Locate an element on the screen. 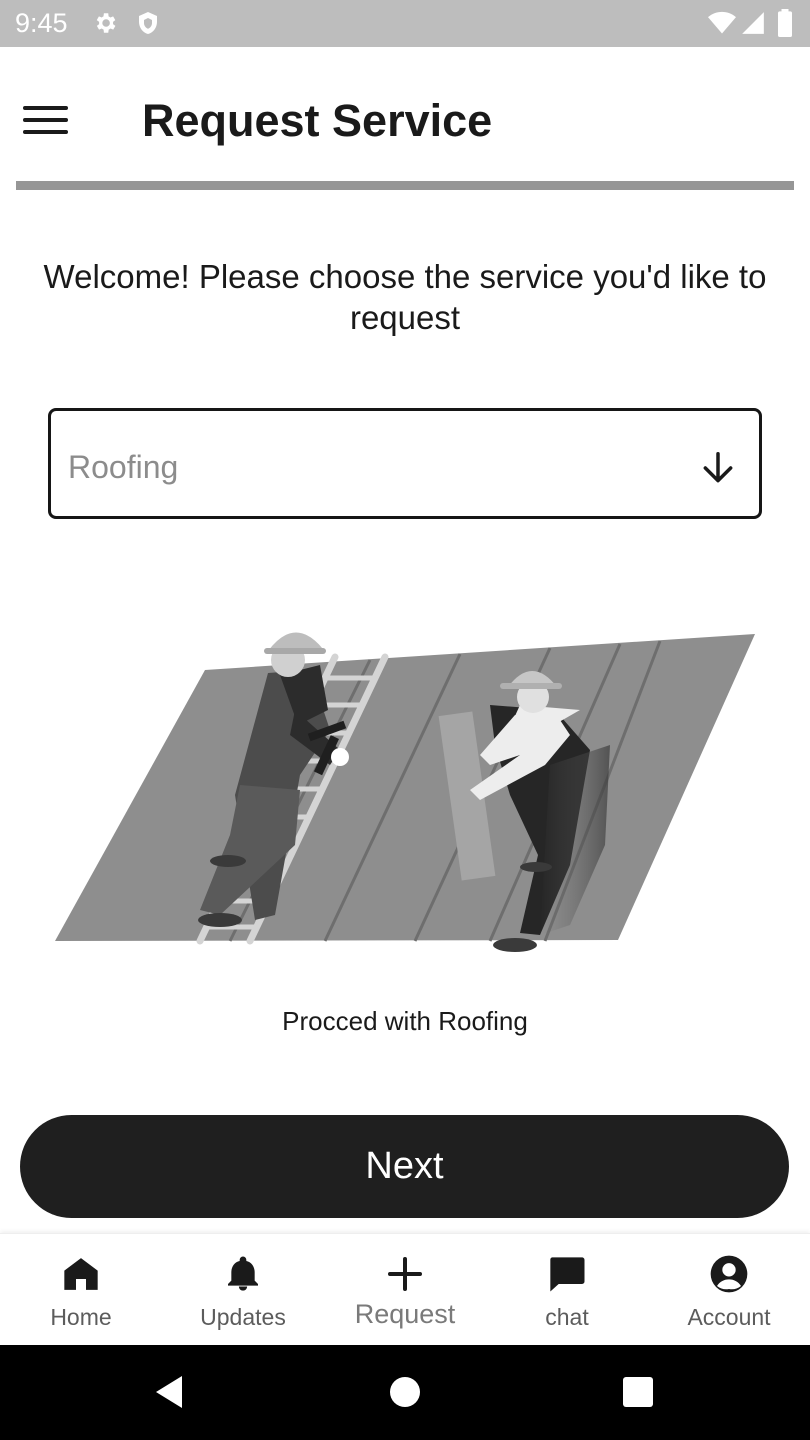 The height and width of the screenshot is (1440, 810). nav-item-updates: Updates is located at coordinates (243, 1290).